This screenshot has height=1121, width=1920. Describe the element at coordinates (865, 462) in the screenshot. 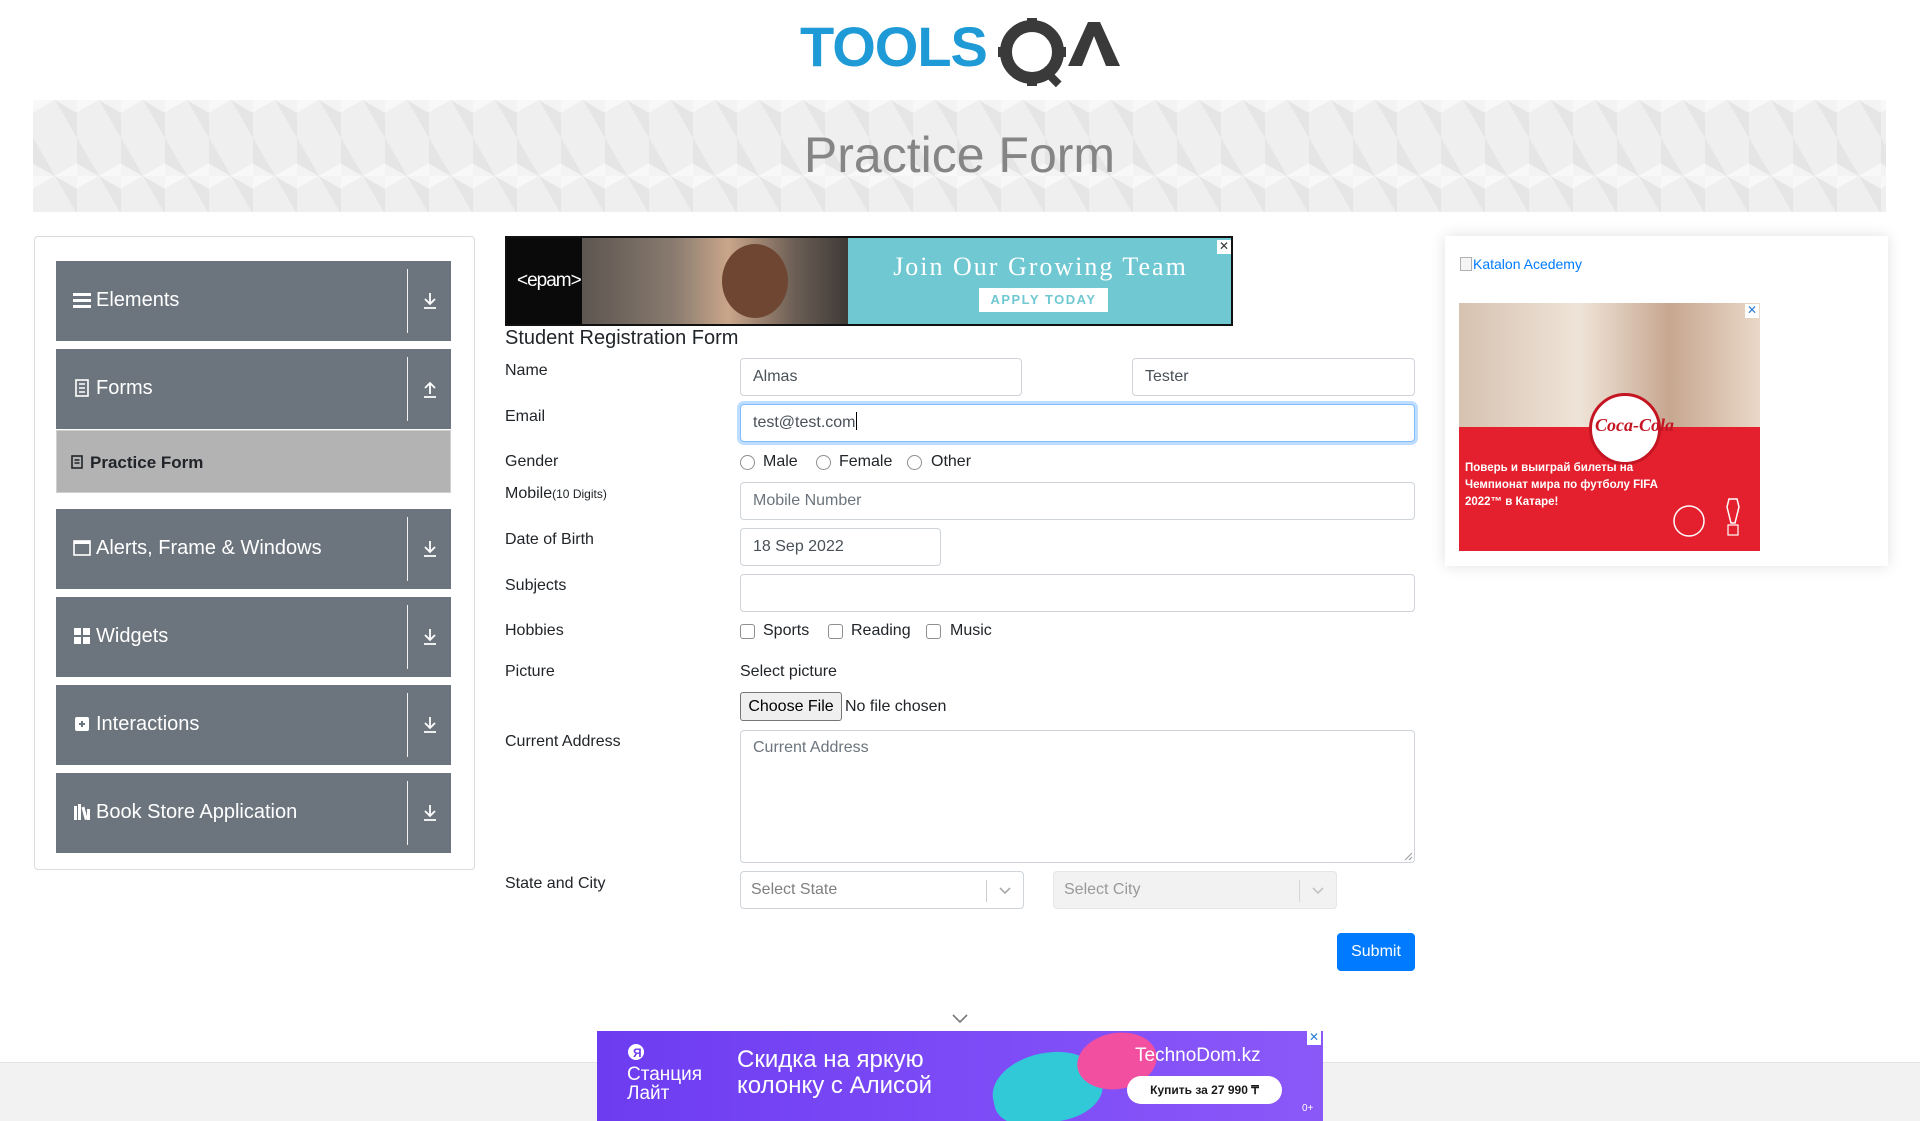

I see `gender-female-label: Female` at that location.